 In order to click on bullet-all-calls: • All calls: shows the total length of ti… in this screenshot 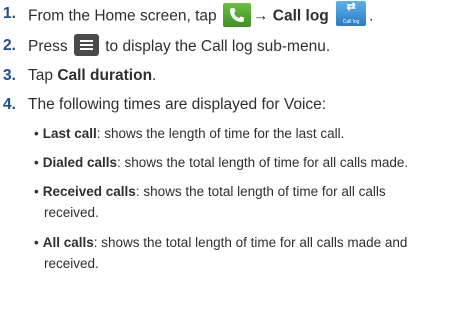, I will do `click(244, 253)`.